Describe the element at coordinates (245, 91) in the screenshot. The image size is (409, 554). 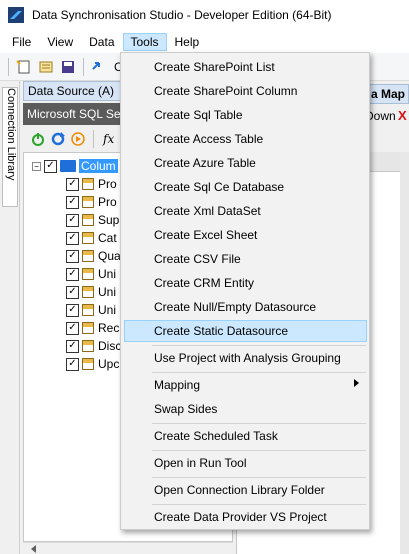
I see `menu-item-create-sharepoint-column: Create SharePoint Column` at that location.